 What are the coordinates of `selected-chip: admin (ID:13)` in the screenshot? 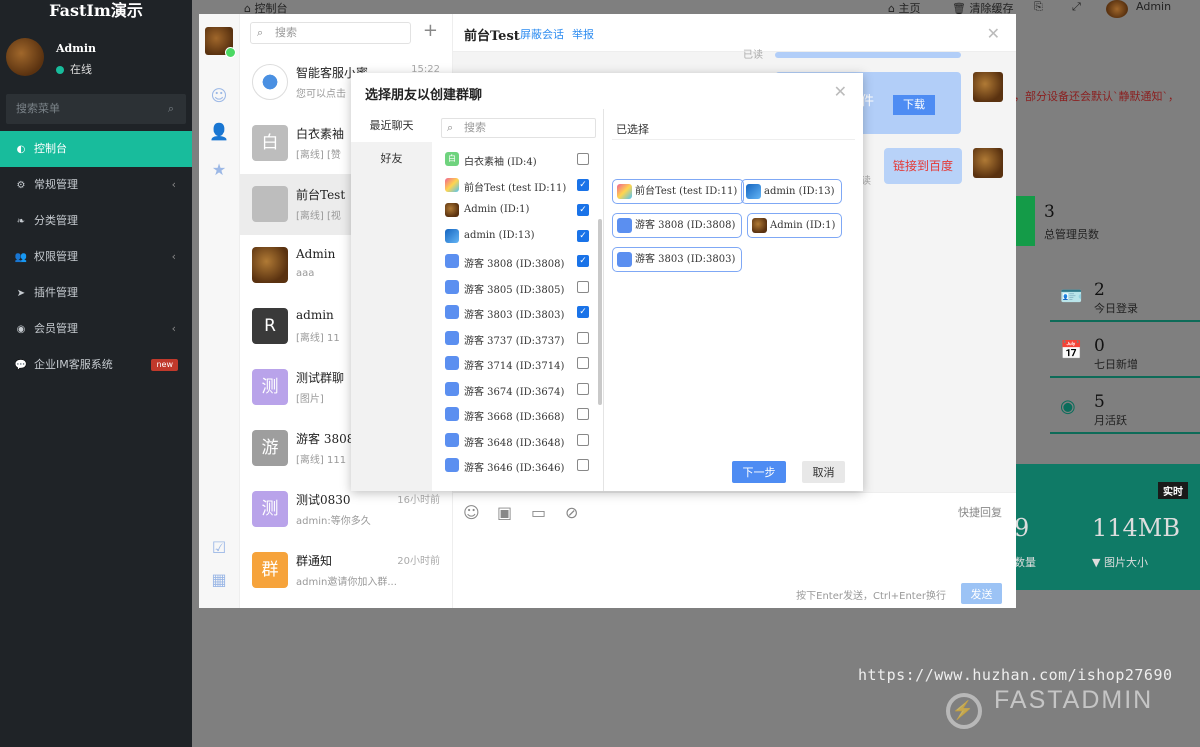 It's located at (791, 191).